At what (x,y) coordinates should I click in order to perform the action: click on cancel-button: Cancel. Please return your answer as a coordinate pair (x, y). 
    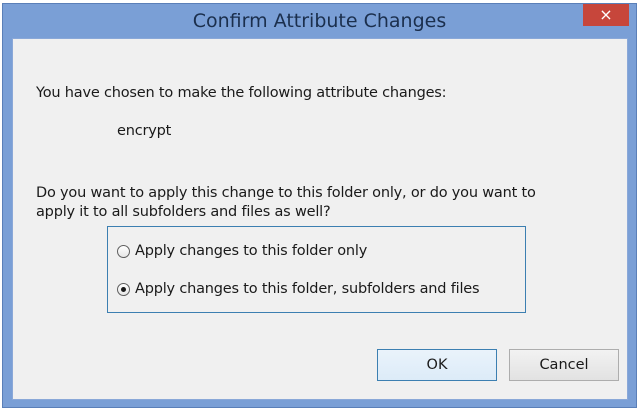
    Looking at the image, I should click on (564, 365).